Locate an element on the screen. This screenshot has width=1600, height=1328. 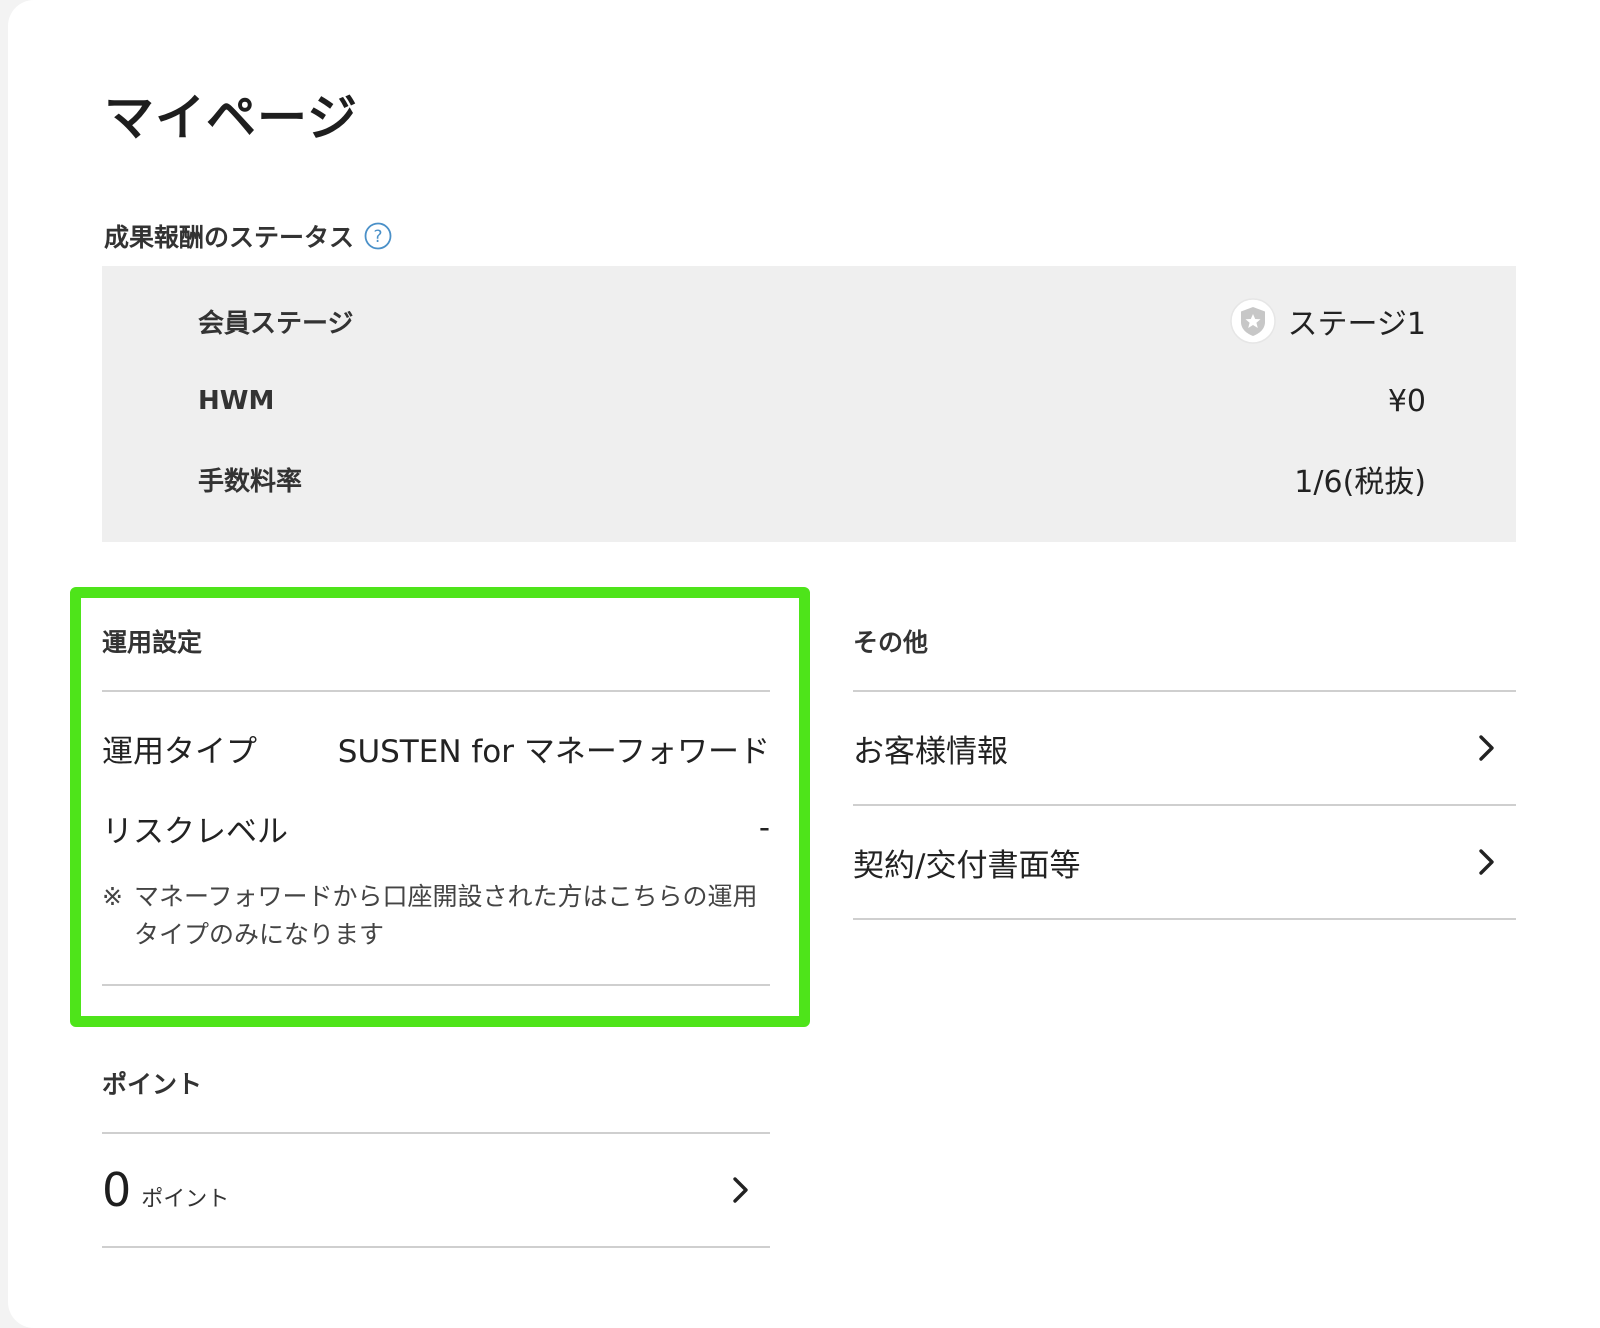
points-value-group: 0 ポイント is located at coordinates (165, 1190).